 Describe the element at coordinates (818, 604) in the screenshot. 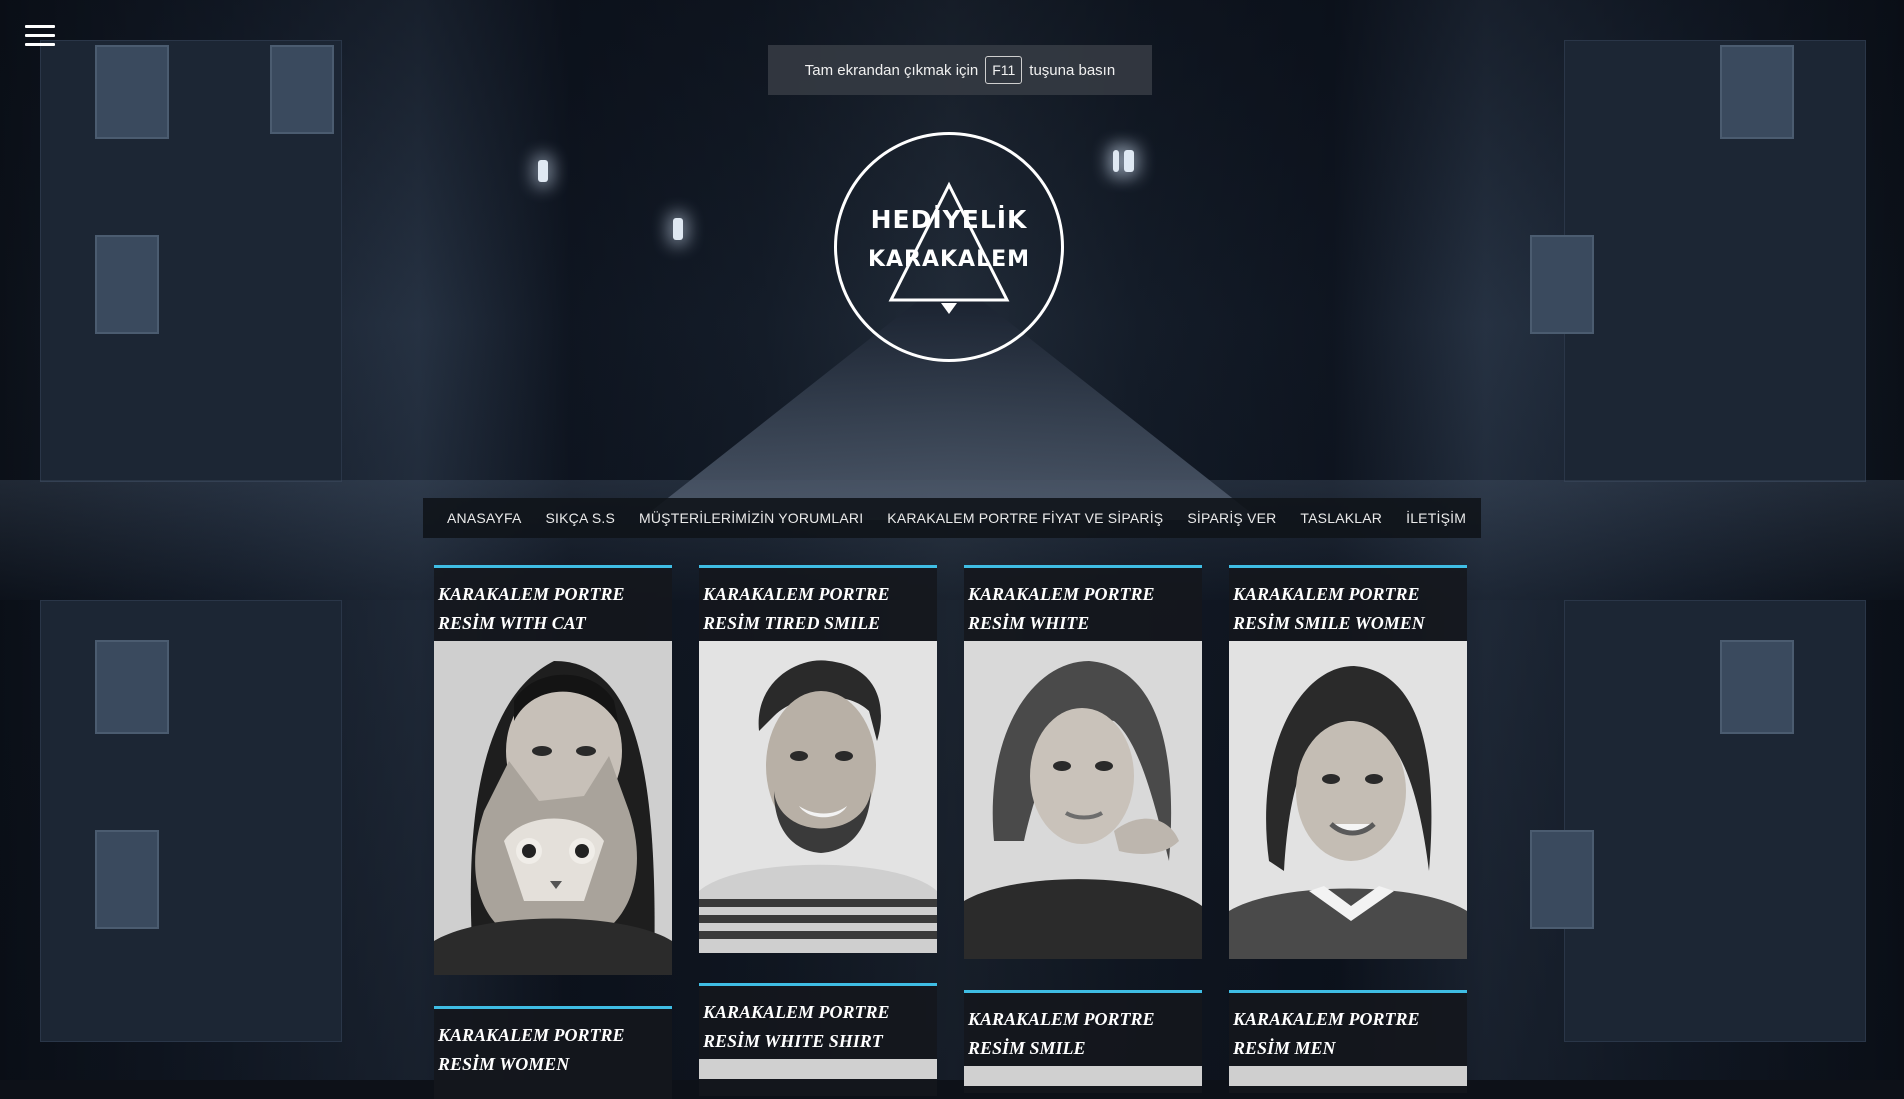

I see `post-title: KARAKALEM PORTRE RESİM TIRED SMILE` at that location.